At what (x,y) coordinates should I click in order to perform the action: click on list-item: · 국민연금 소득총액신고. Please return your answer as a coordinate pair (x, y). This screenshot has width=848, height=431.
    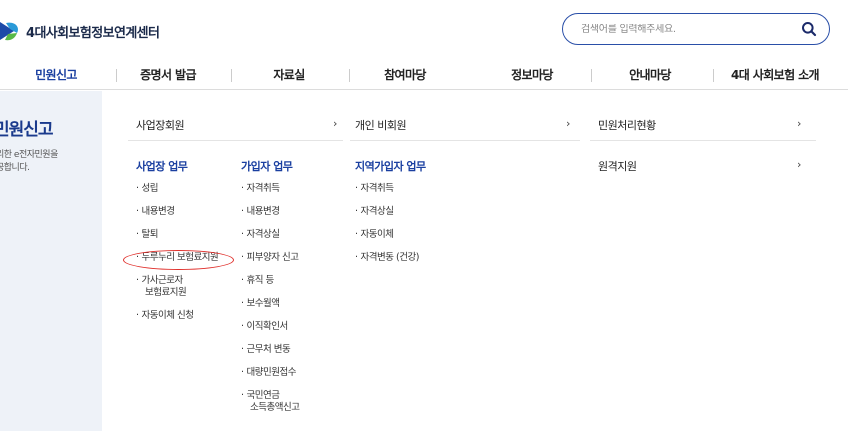
    Looking at the image, I should click on (270, 402).